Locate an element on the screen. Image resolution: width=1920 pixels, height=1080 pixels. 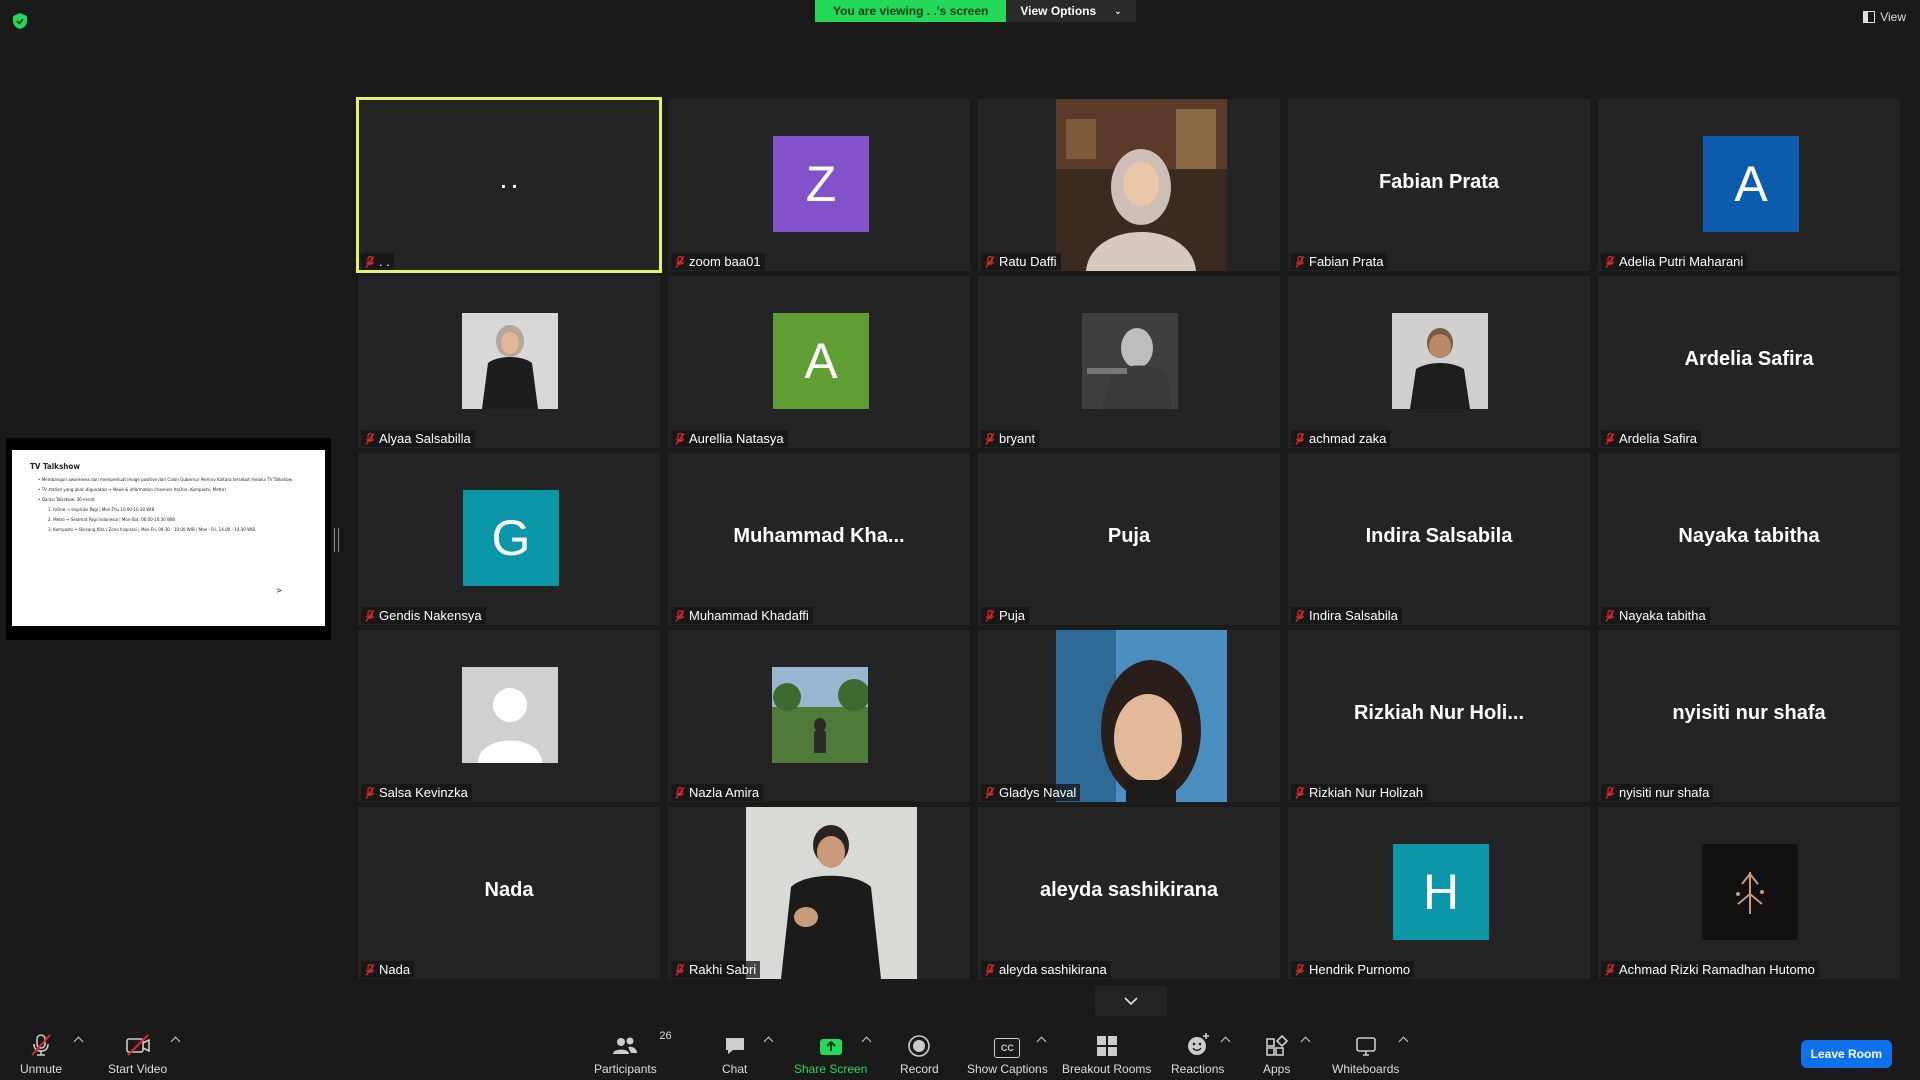
participant-tile: aleyda sashikirana aleyda sashikirana is located at coordinates (1129, 893).